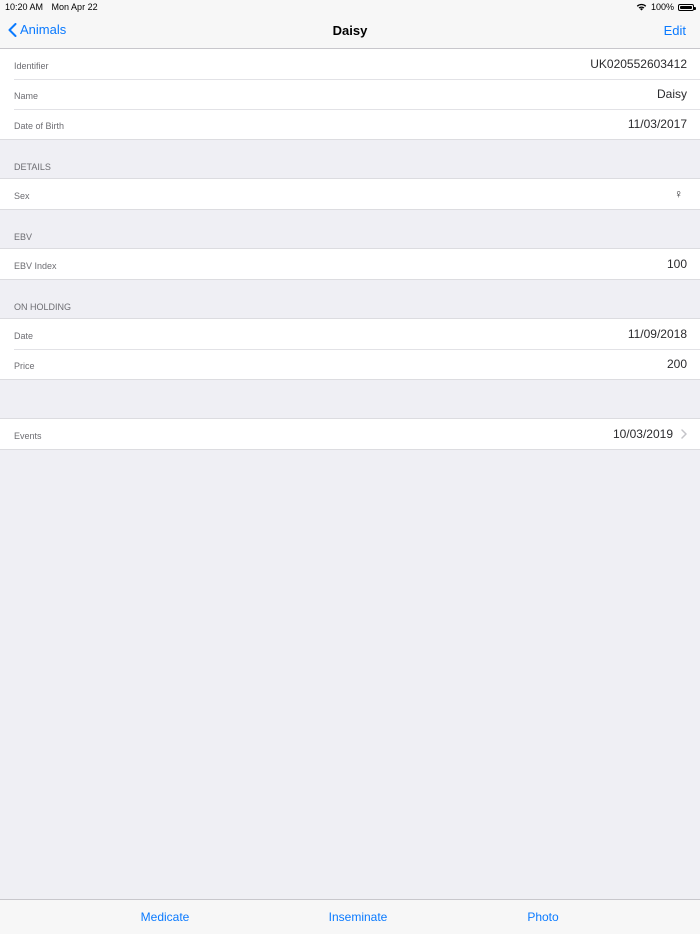  I want to click on sex-row: Sex ♀, so click(350, 194).